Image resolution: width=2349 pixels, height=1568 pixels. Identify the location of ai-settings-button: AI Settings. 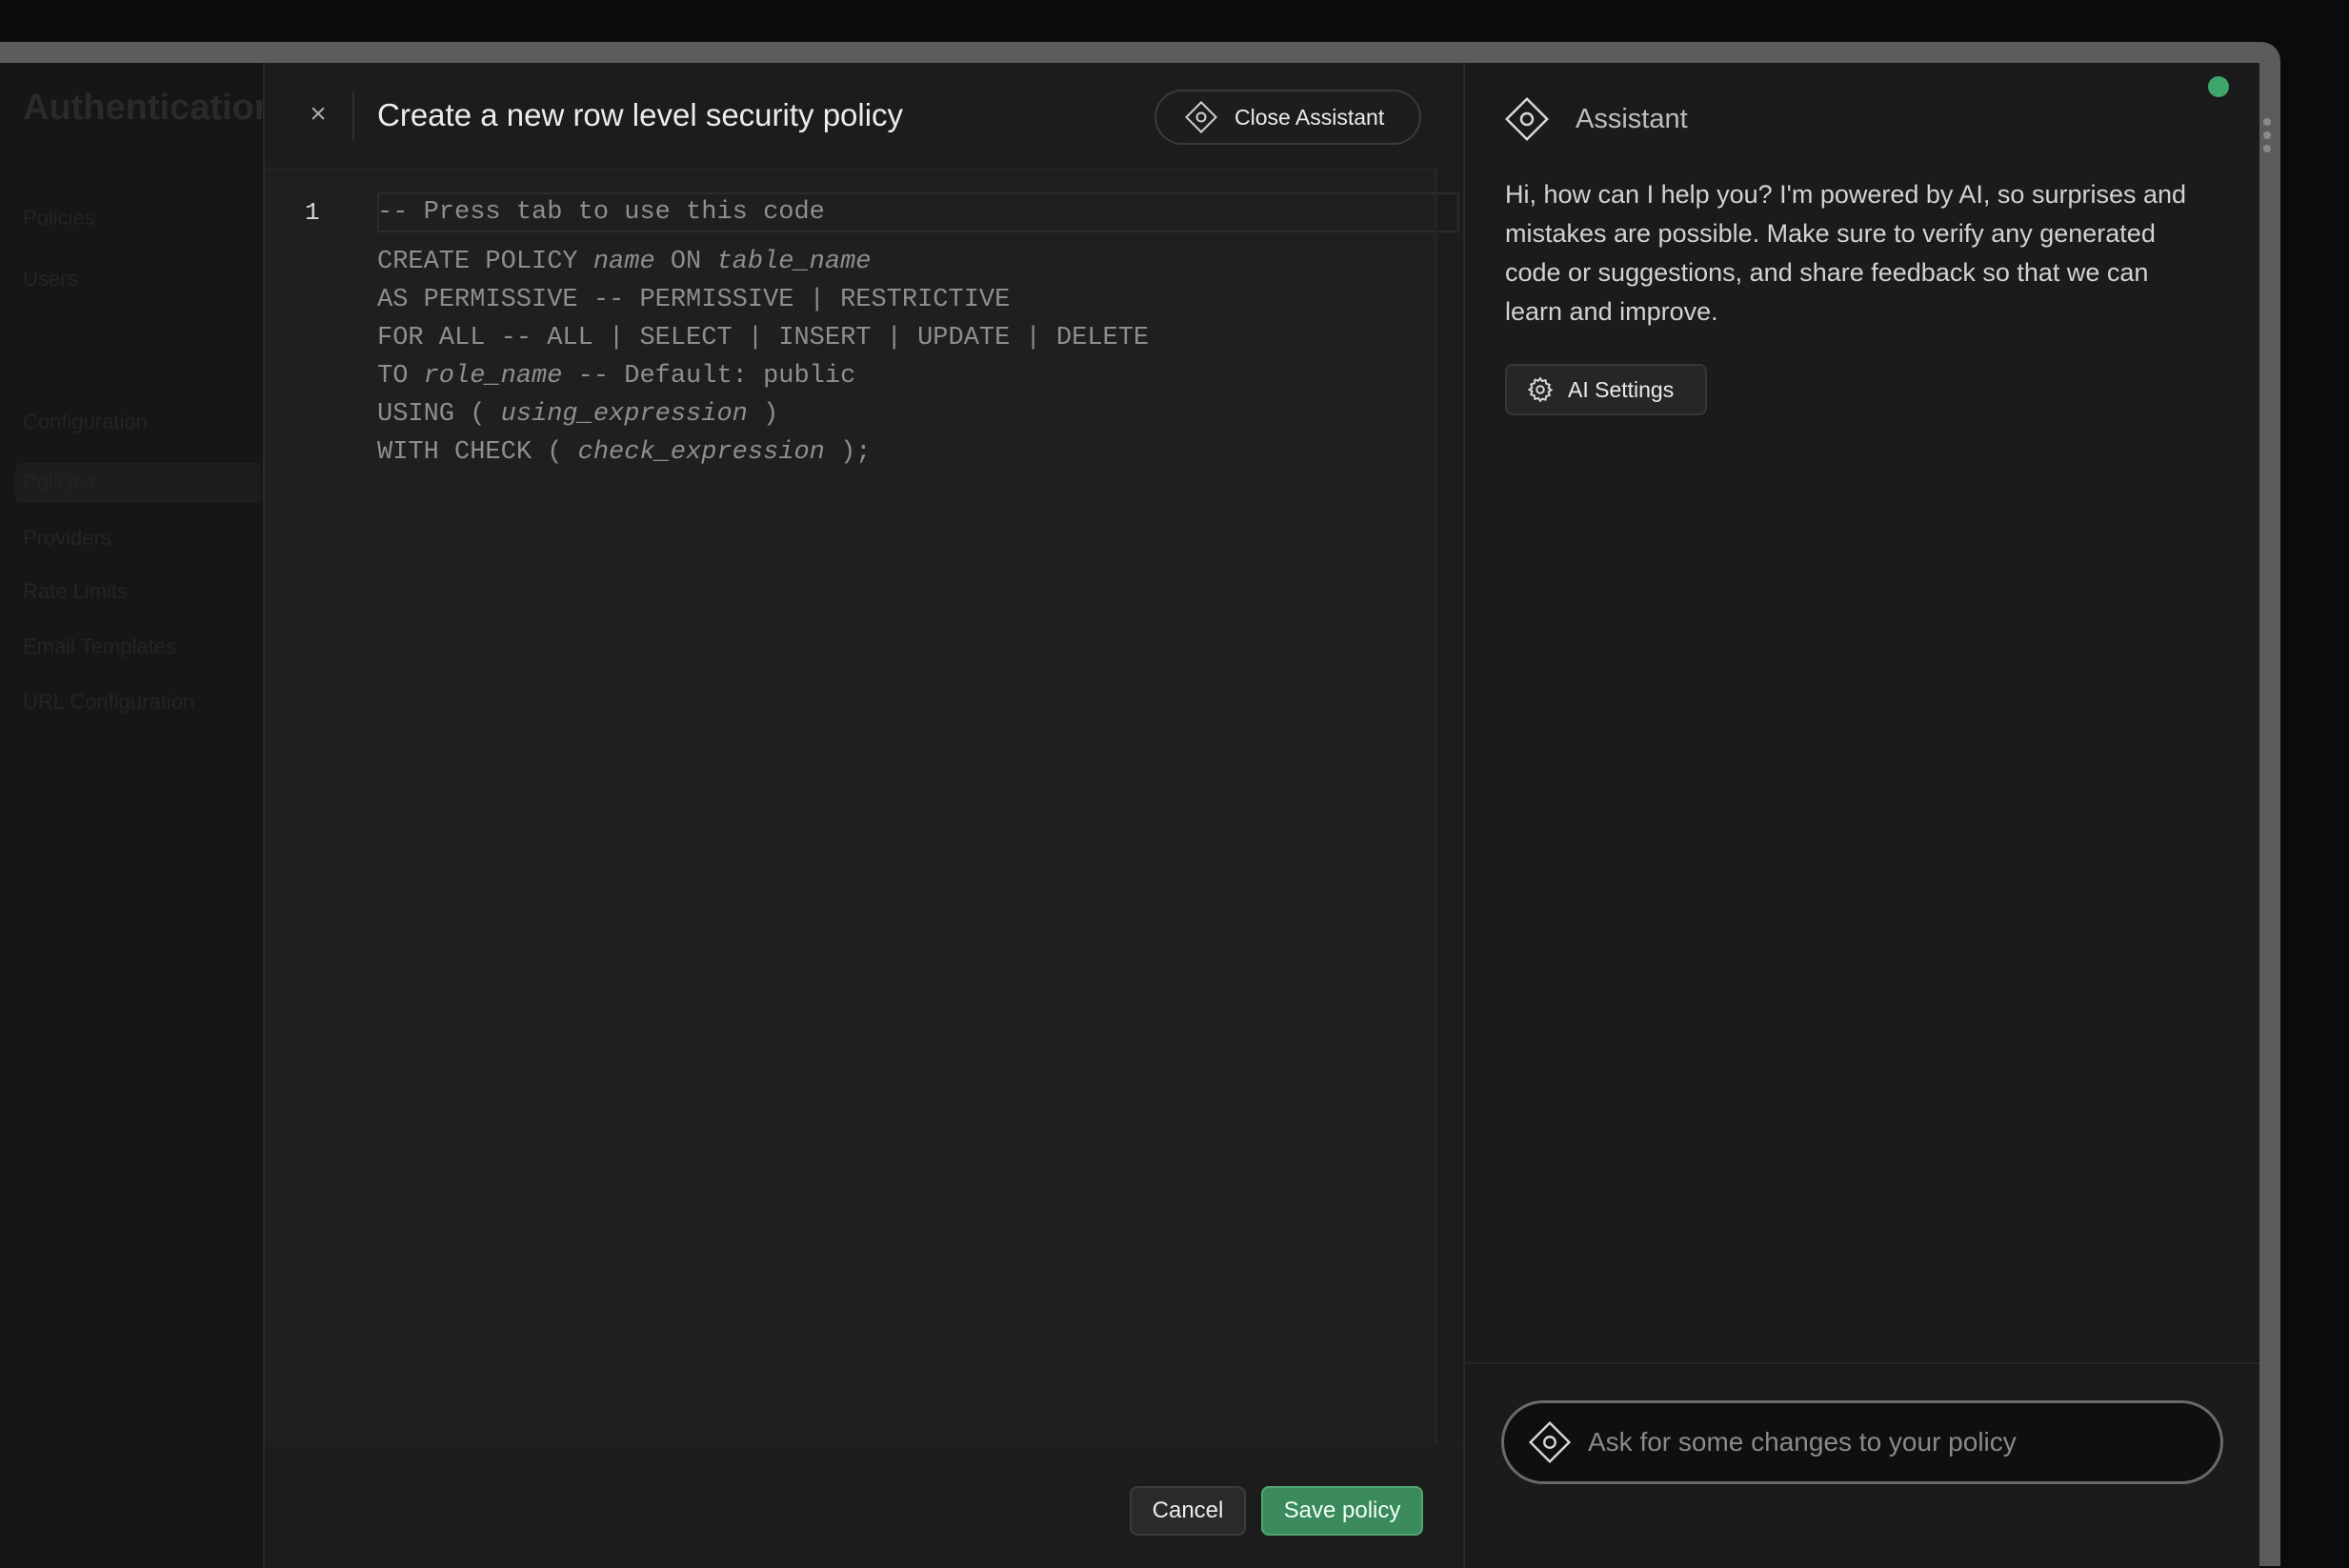
(1606, 389).